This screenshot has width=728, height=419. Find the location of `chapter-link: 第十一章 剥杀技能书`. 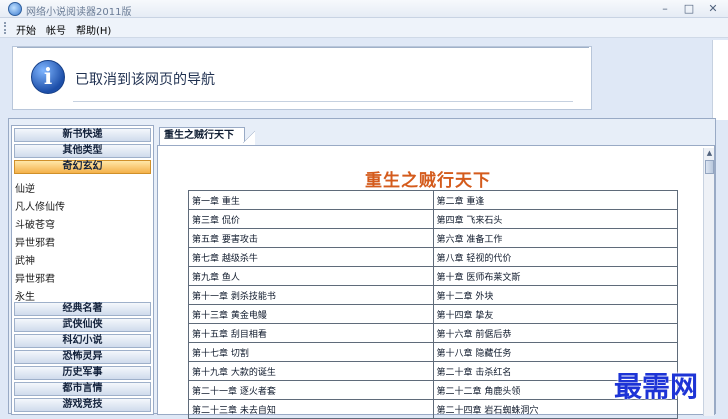

chapter-link: 第十一章 剥杀技能书 is located at coordinates (311, 295).